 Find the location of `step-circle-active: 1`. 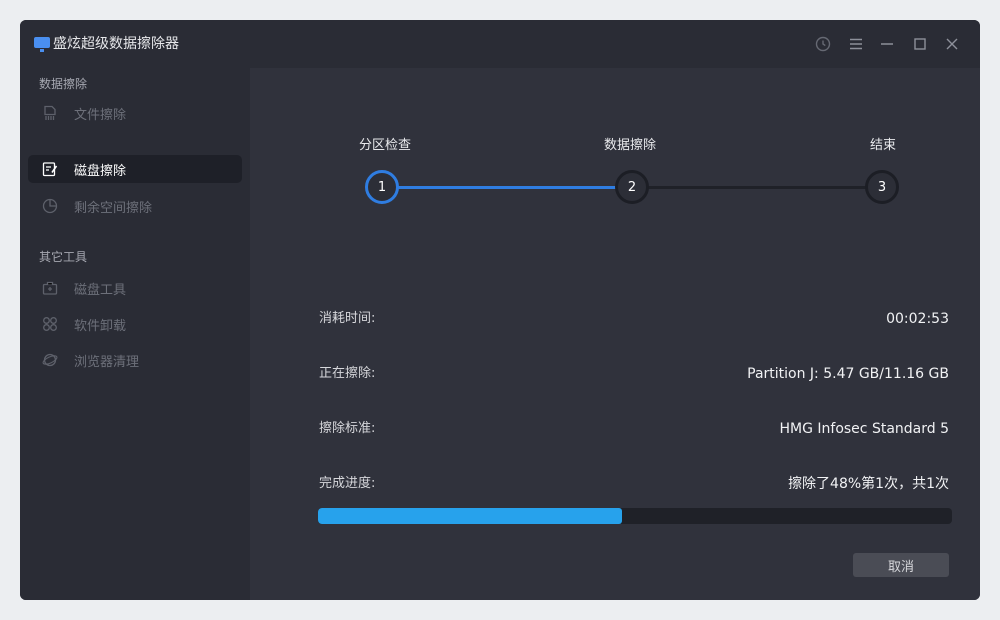

step-circle-active: 1 is located at coordinates (382, 187).